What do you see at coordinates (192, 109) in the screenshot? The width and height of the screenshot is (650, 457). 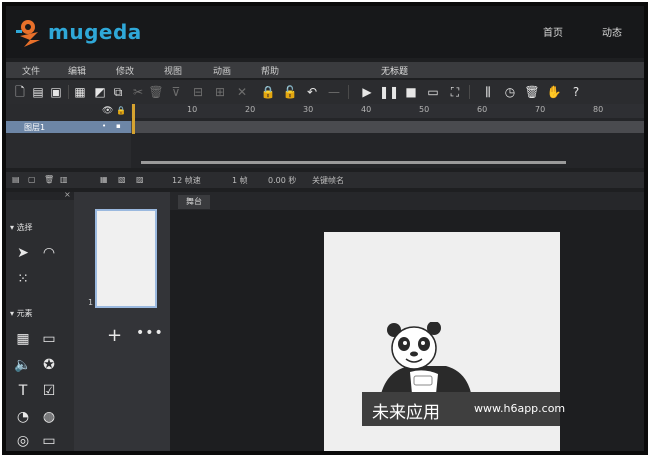 I see `tick-label: 10` at bounding box center [192, 109].